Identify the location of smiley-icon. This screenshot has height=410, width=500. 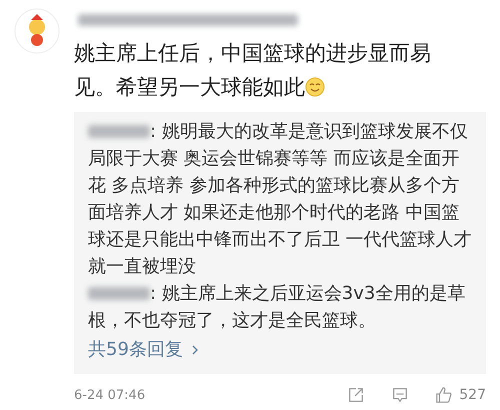
(315, 87).